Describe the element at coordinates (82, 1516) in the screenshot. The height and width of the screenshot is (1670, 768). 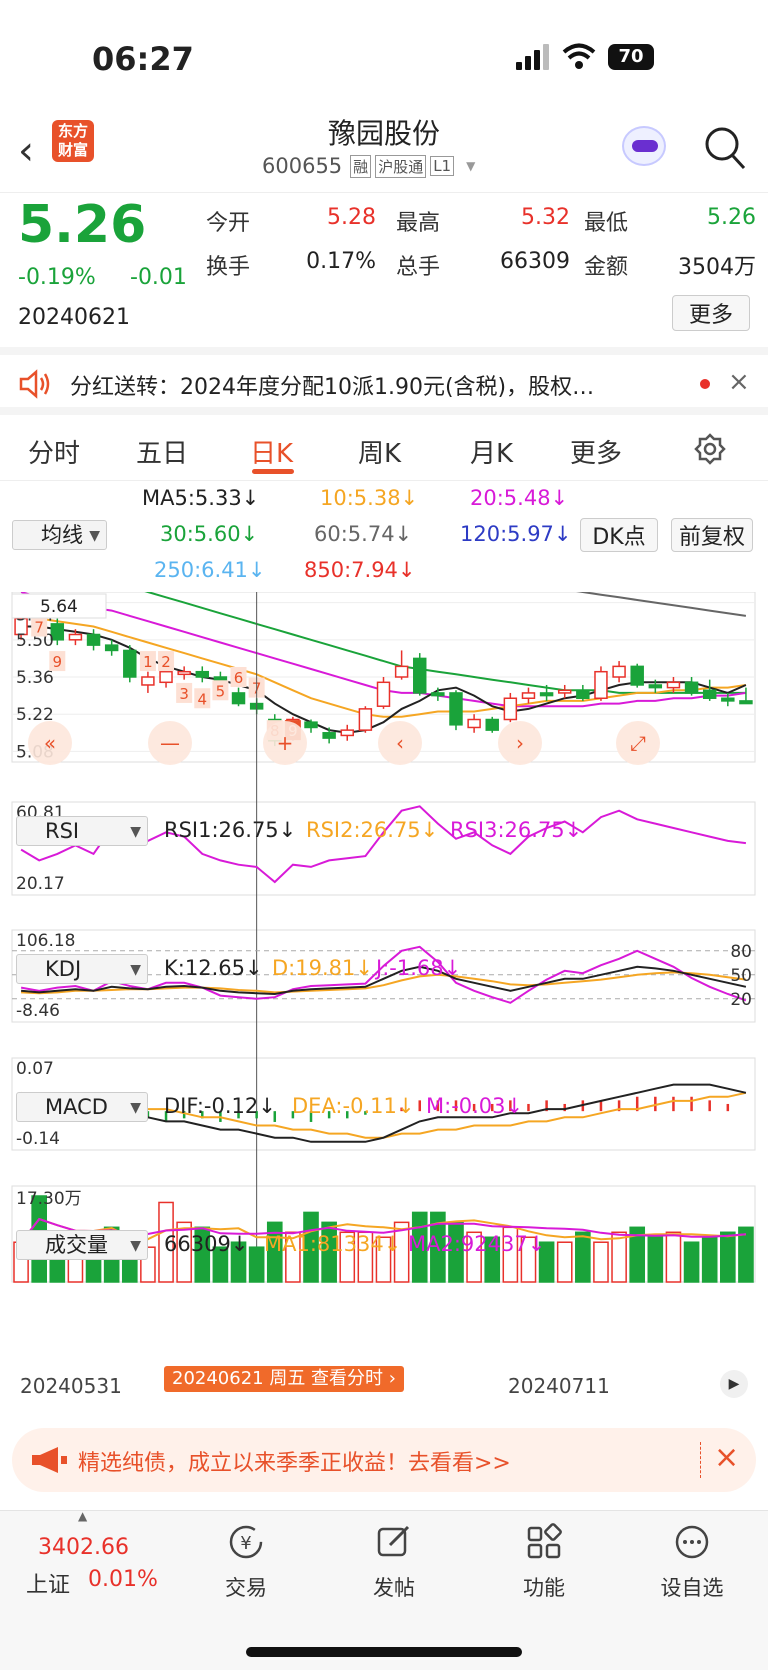
I see `expand-up-icon: ▲` at that location.